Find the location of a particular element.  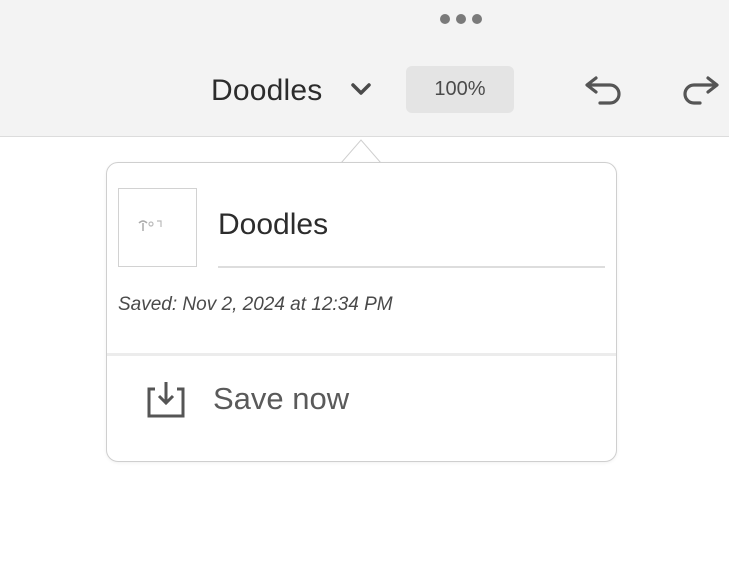

chevron-down-icon is located at coordinates (361, 89).